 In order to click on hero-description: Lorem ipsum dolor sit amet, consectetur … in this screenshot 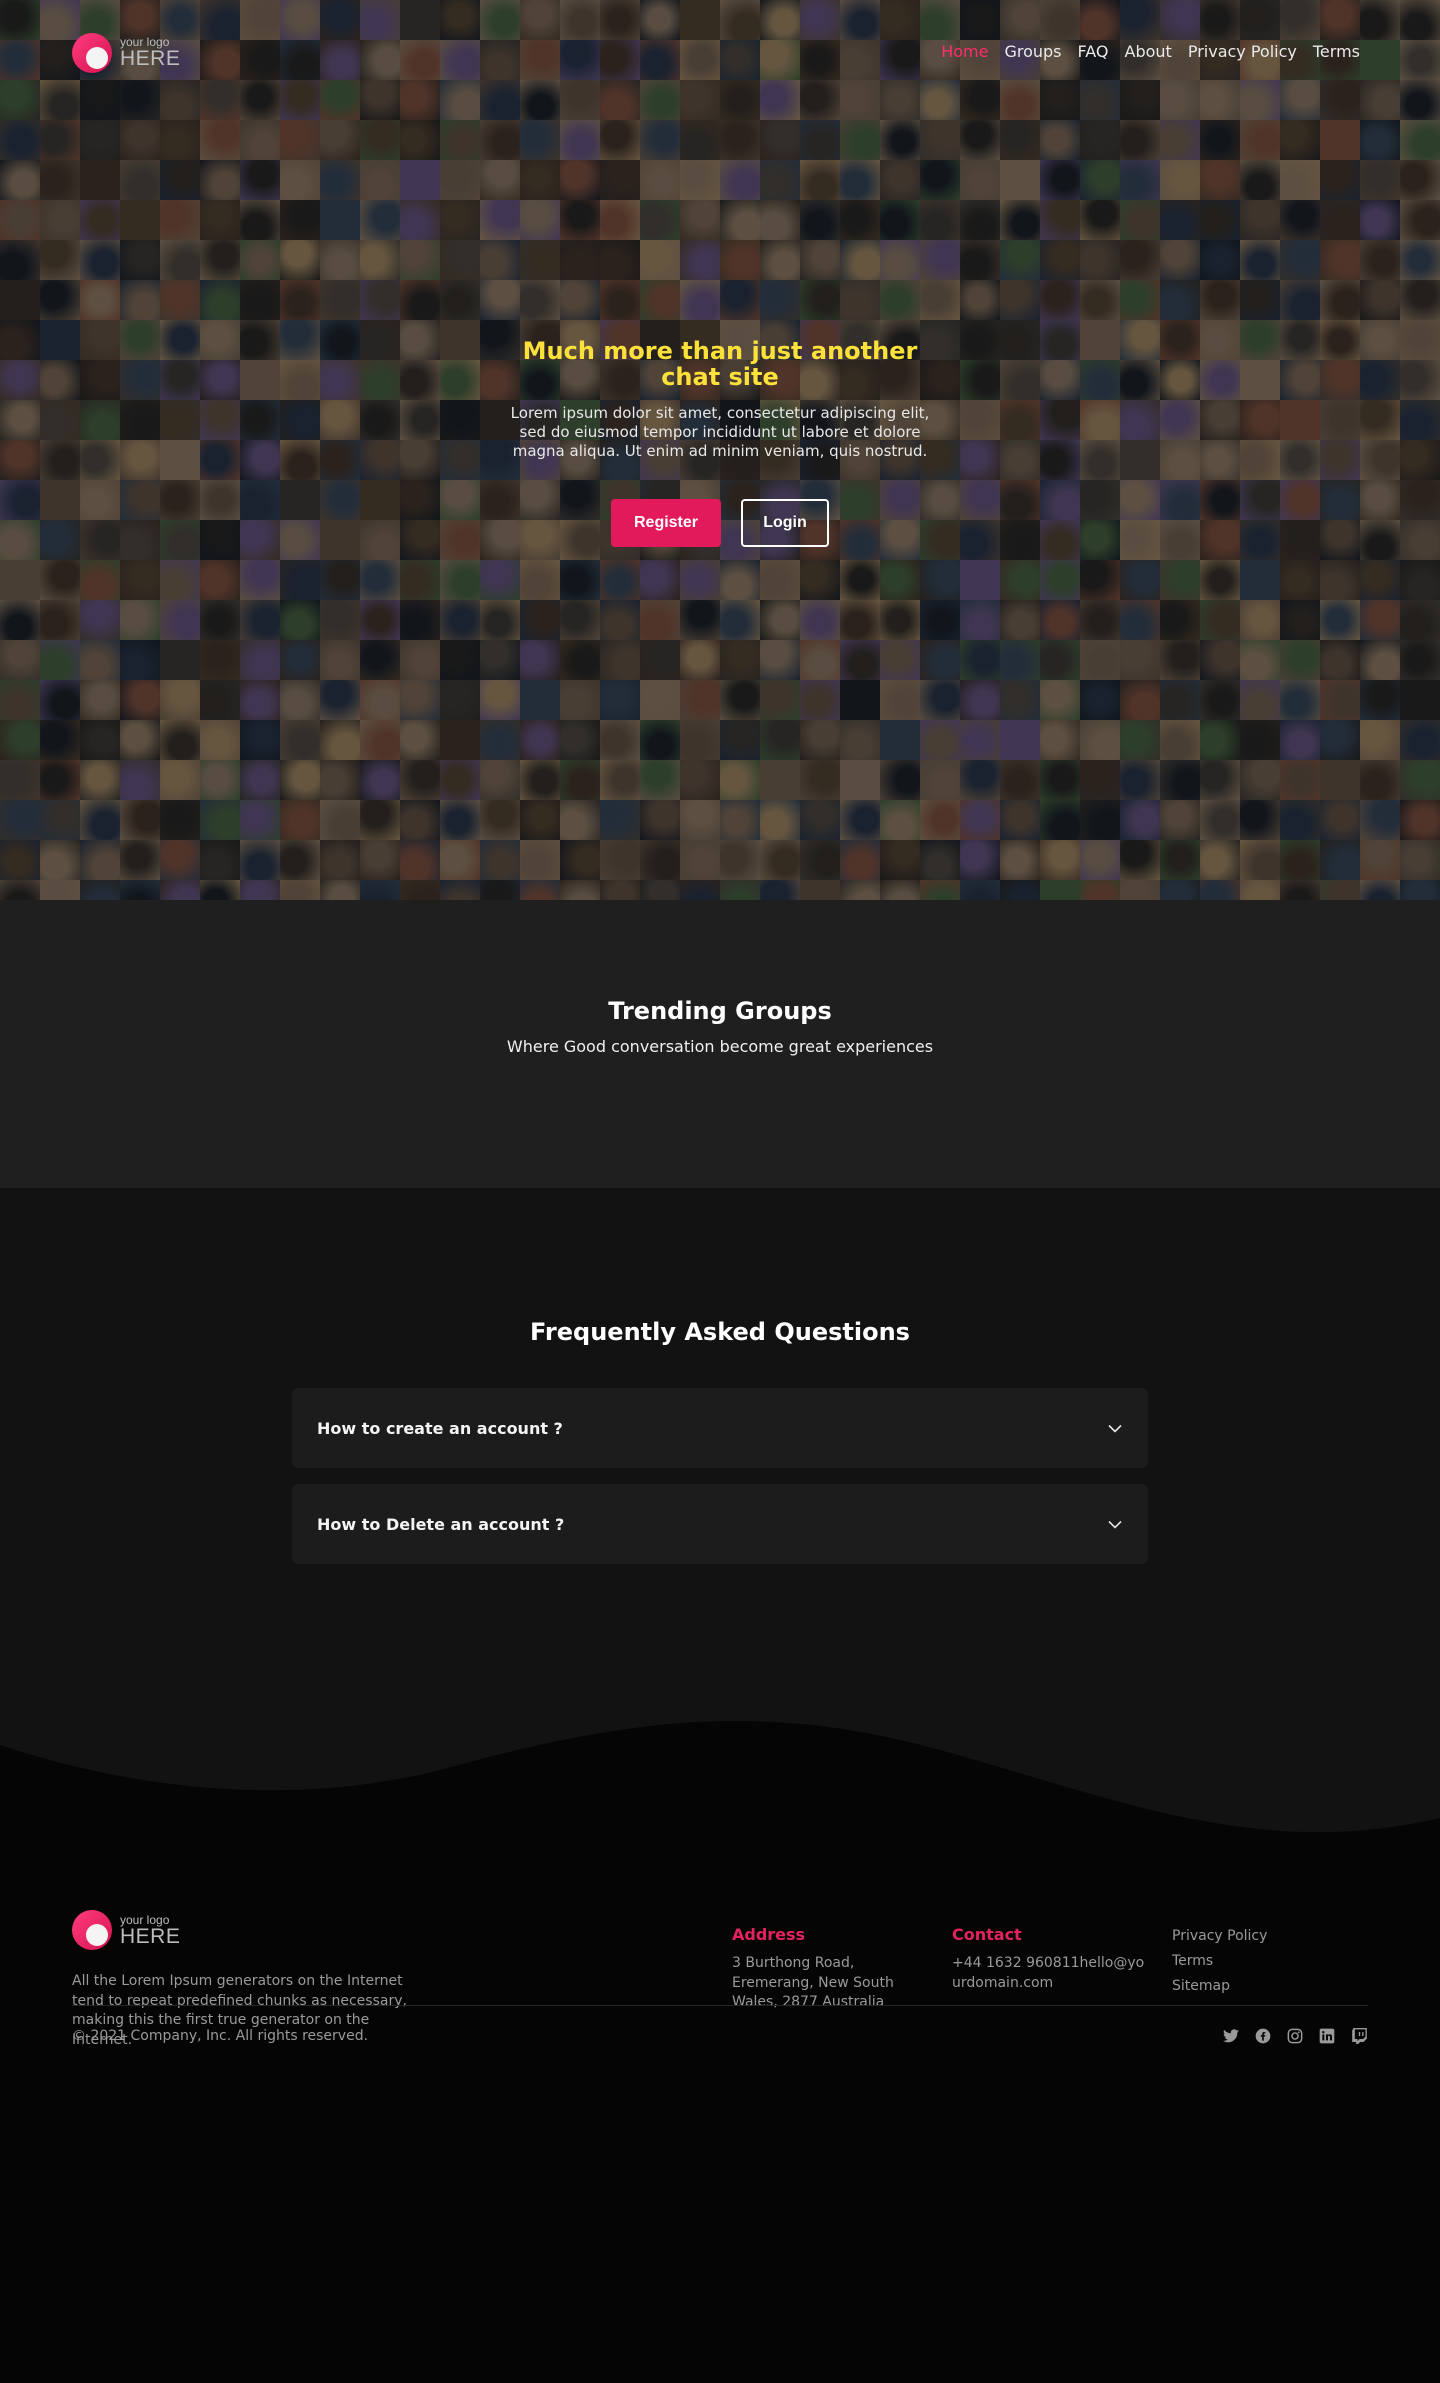, I will do `click(720, 432)`.